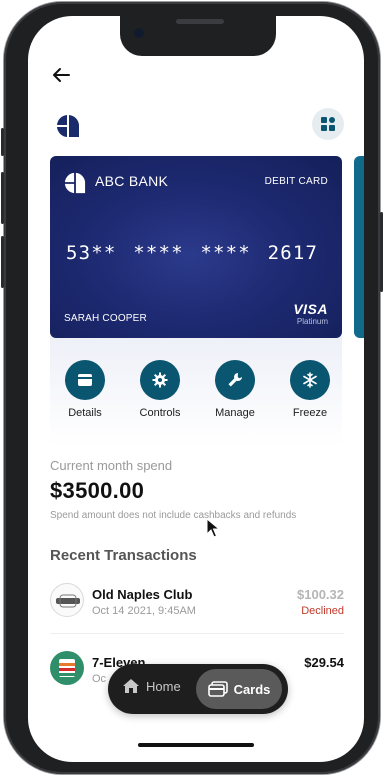 The height and width of the screenshot is (778, 384). Describe the element at coordinates (61, 75) in the screenshot. I see `arrow-left-icon` at that location.